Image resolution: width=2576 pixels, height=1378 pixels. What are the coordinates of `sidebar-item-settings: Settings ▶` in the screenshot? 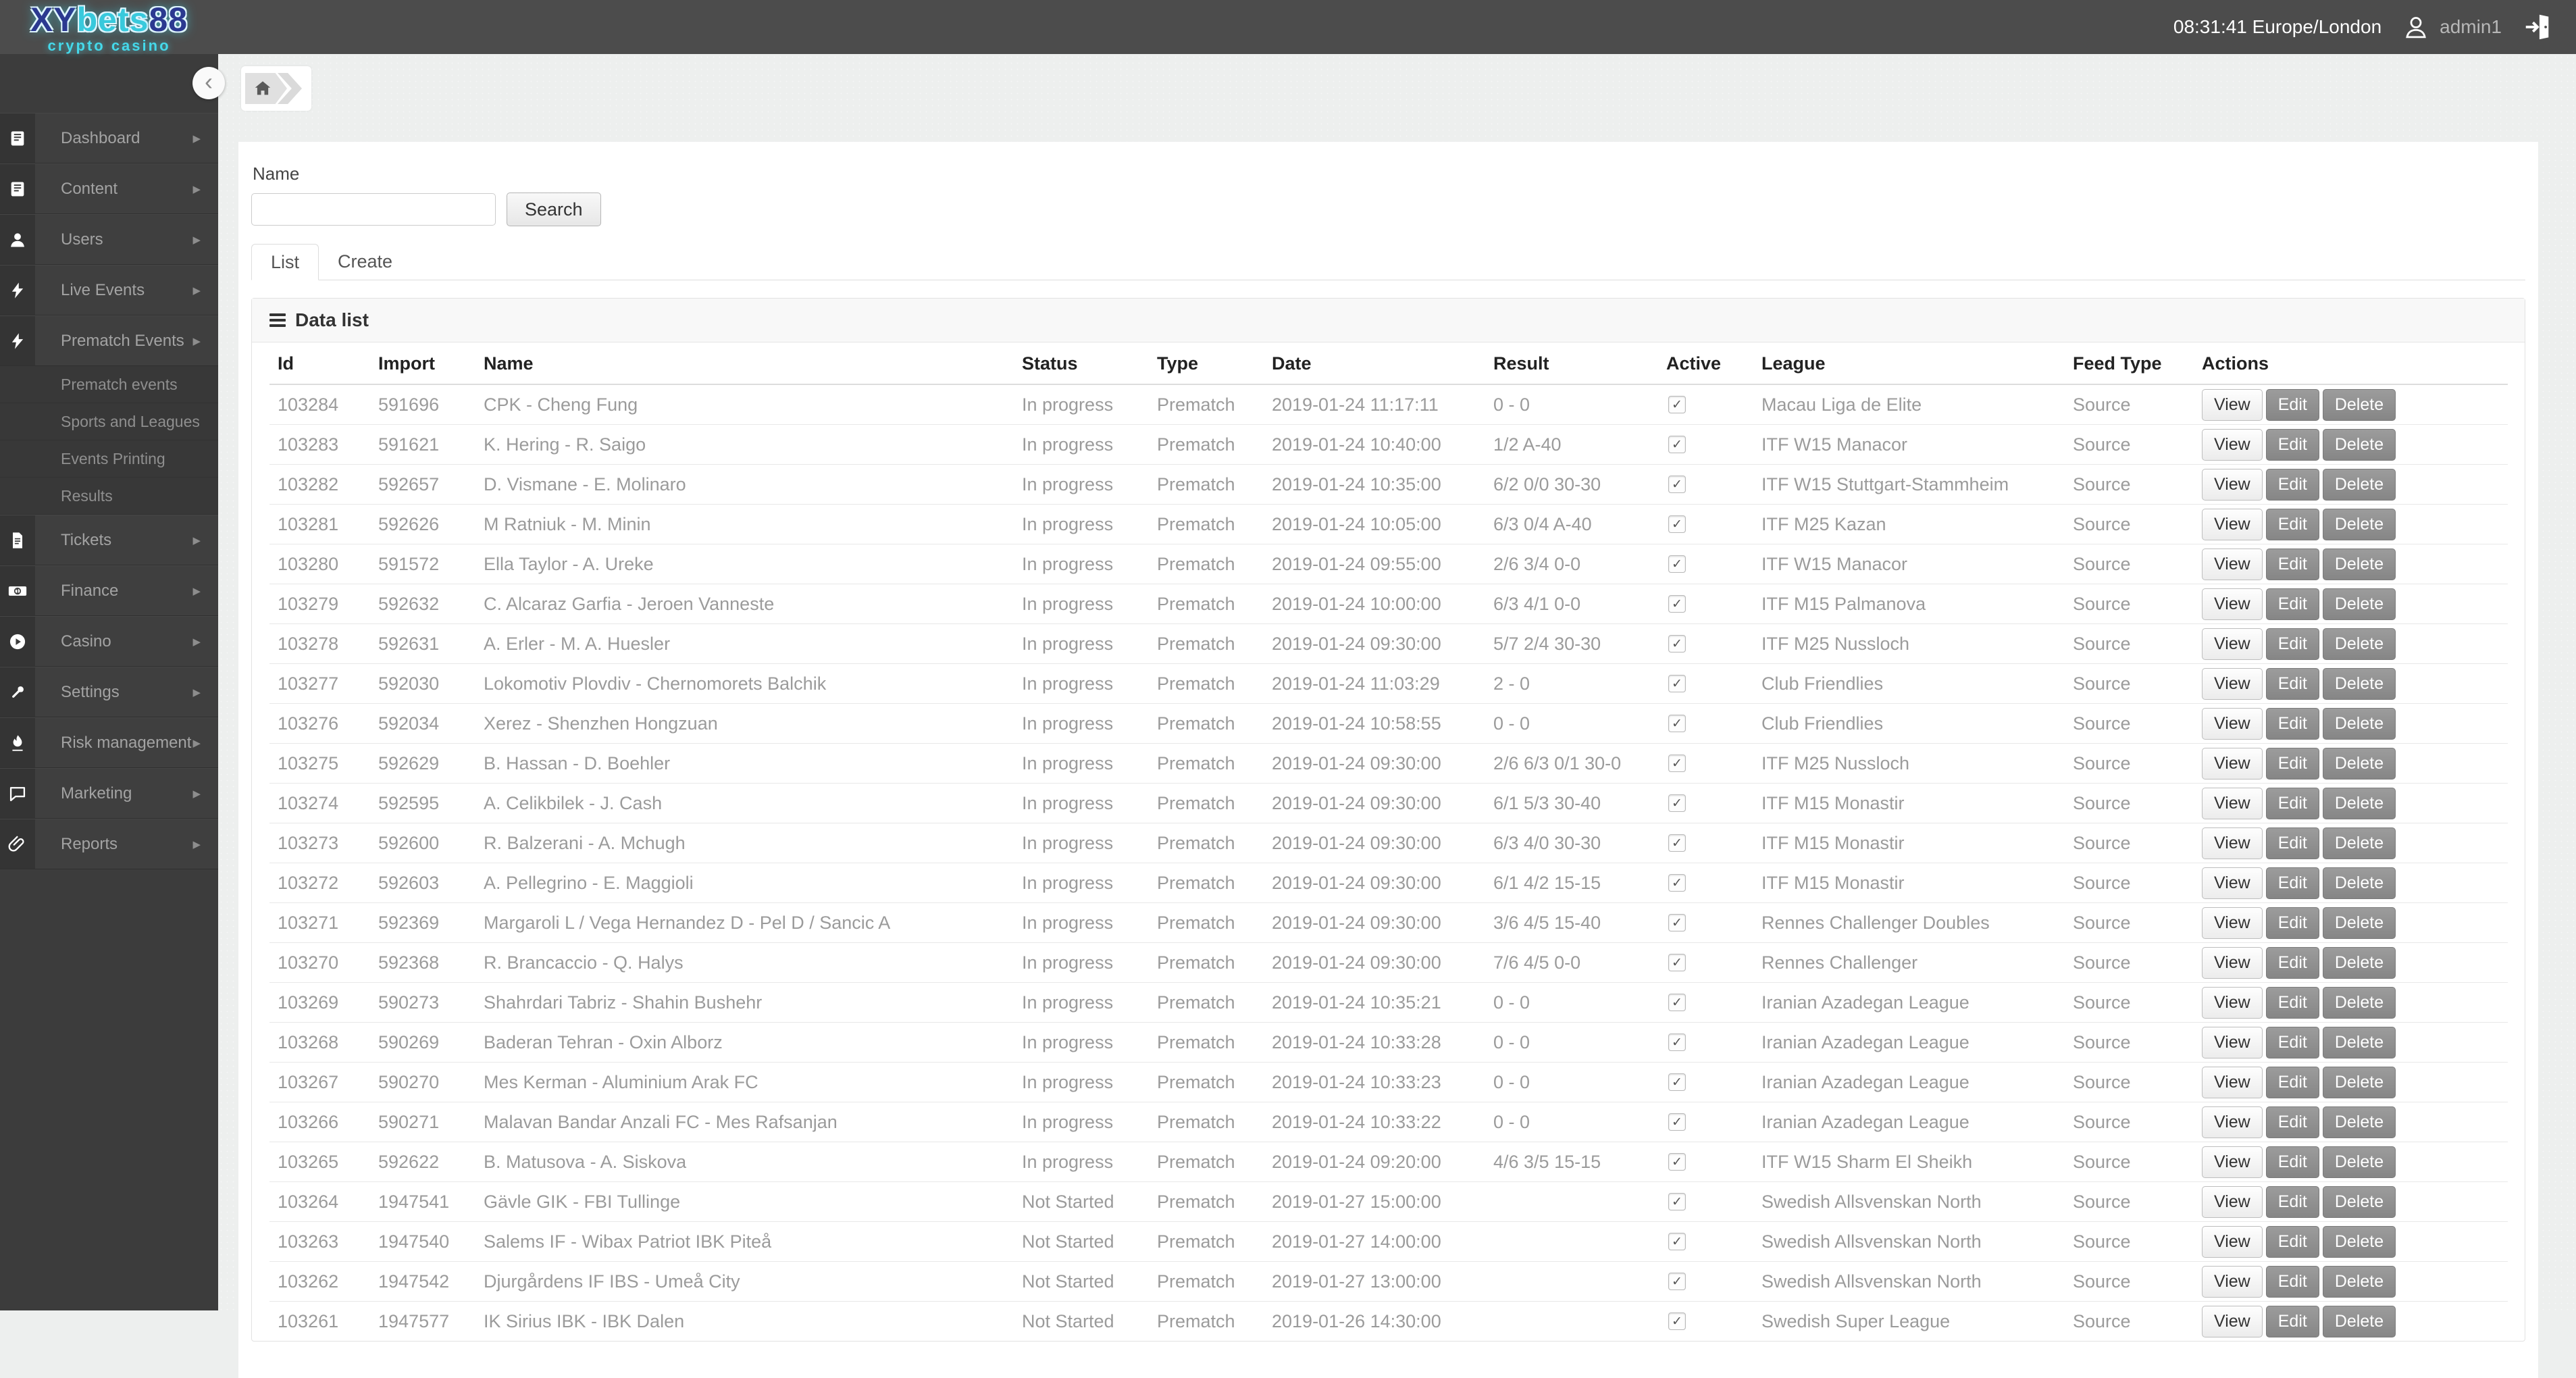 It's located at (109, 692).